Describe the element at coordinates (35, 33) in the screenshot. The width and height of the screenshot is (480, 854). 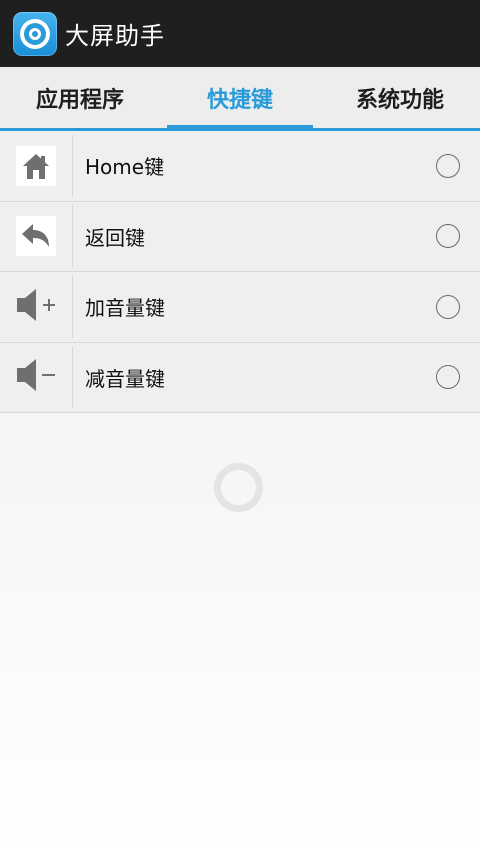
I see `app-logo-icon` at that location.